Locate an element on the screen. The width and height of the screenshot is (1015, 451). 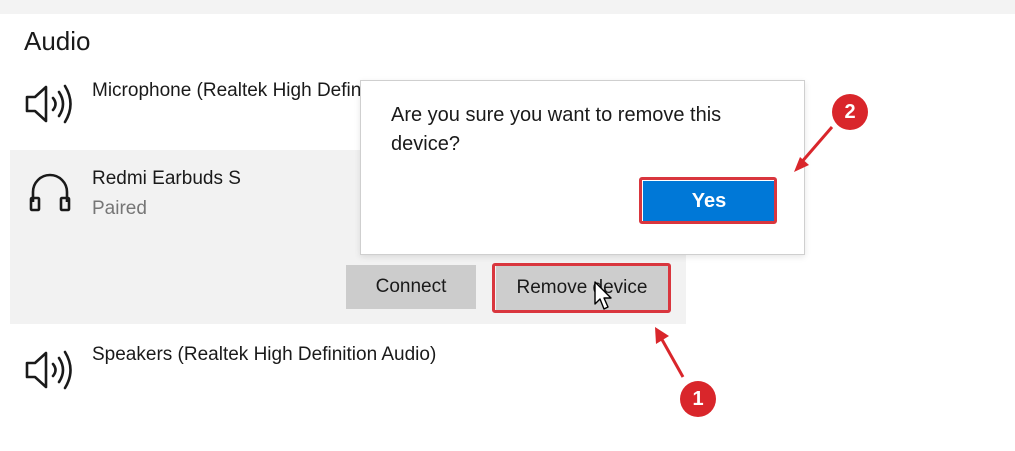
yes-highlight-box is located at coordinates (708, 200).